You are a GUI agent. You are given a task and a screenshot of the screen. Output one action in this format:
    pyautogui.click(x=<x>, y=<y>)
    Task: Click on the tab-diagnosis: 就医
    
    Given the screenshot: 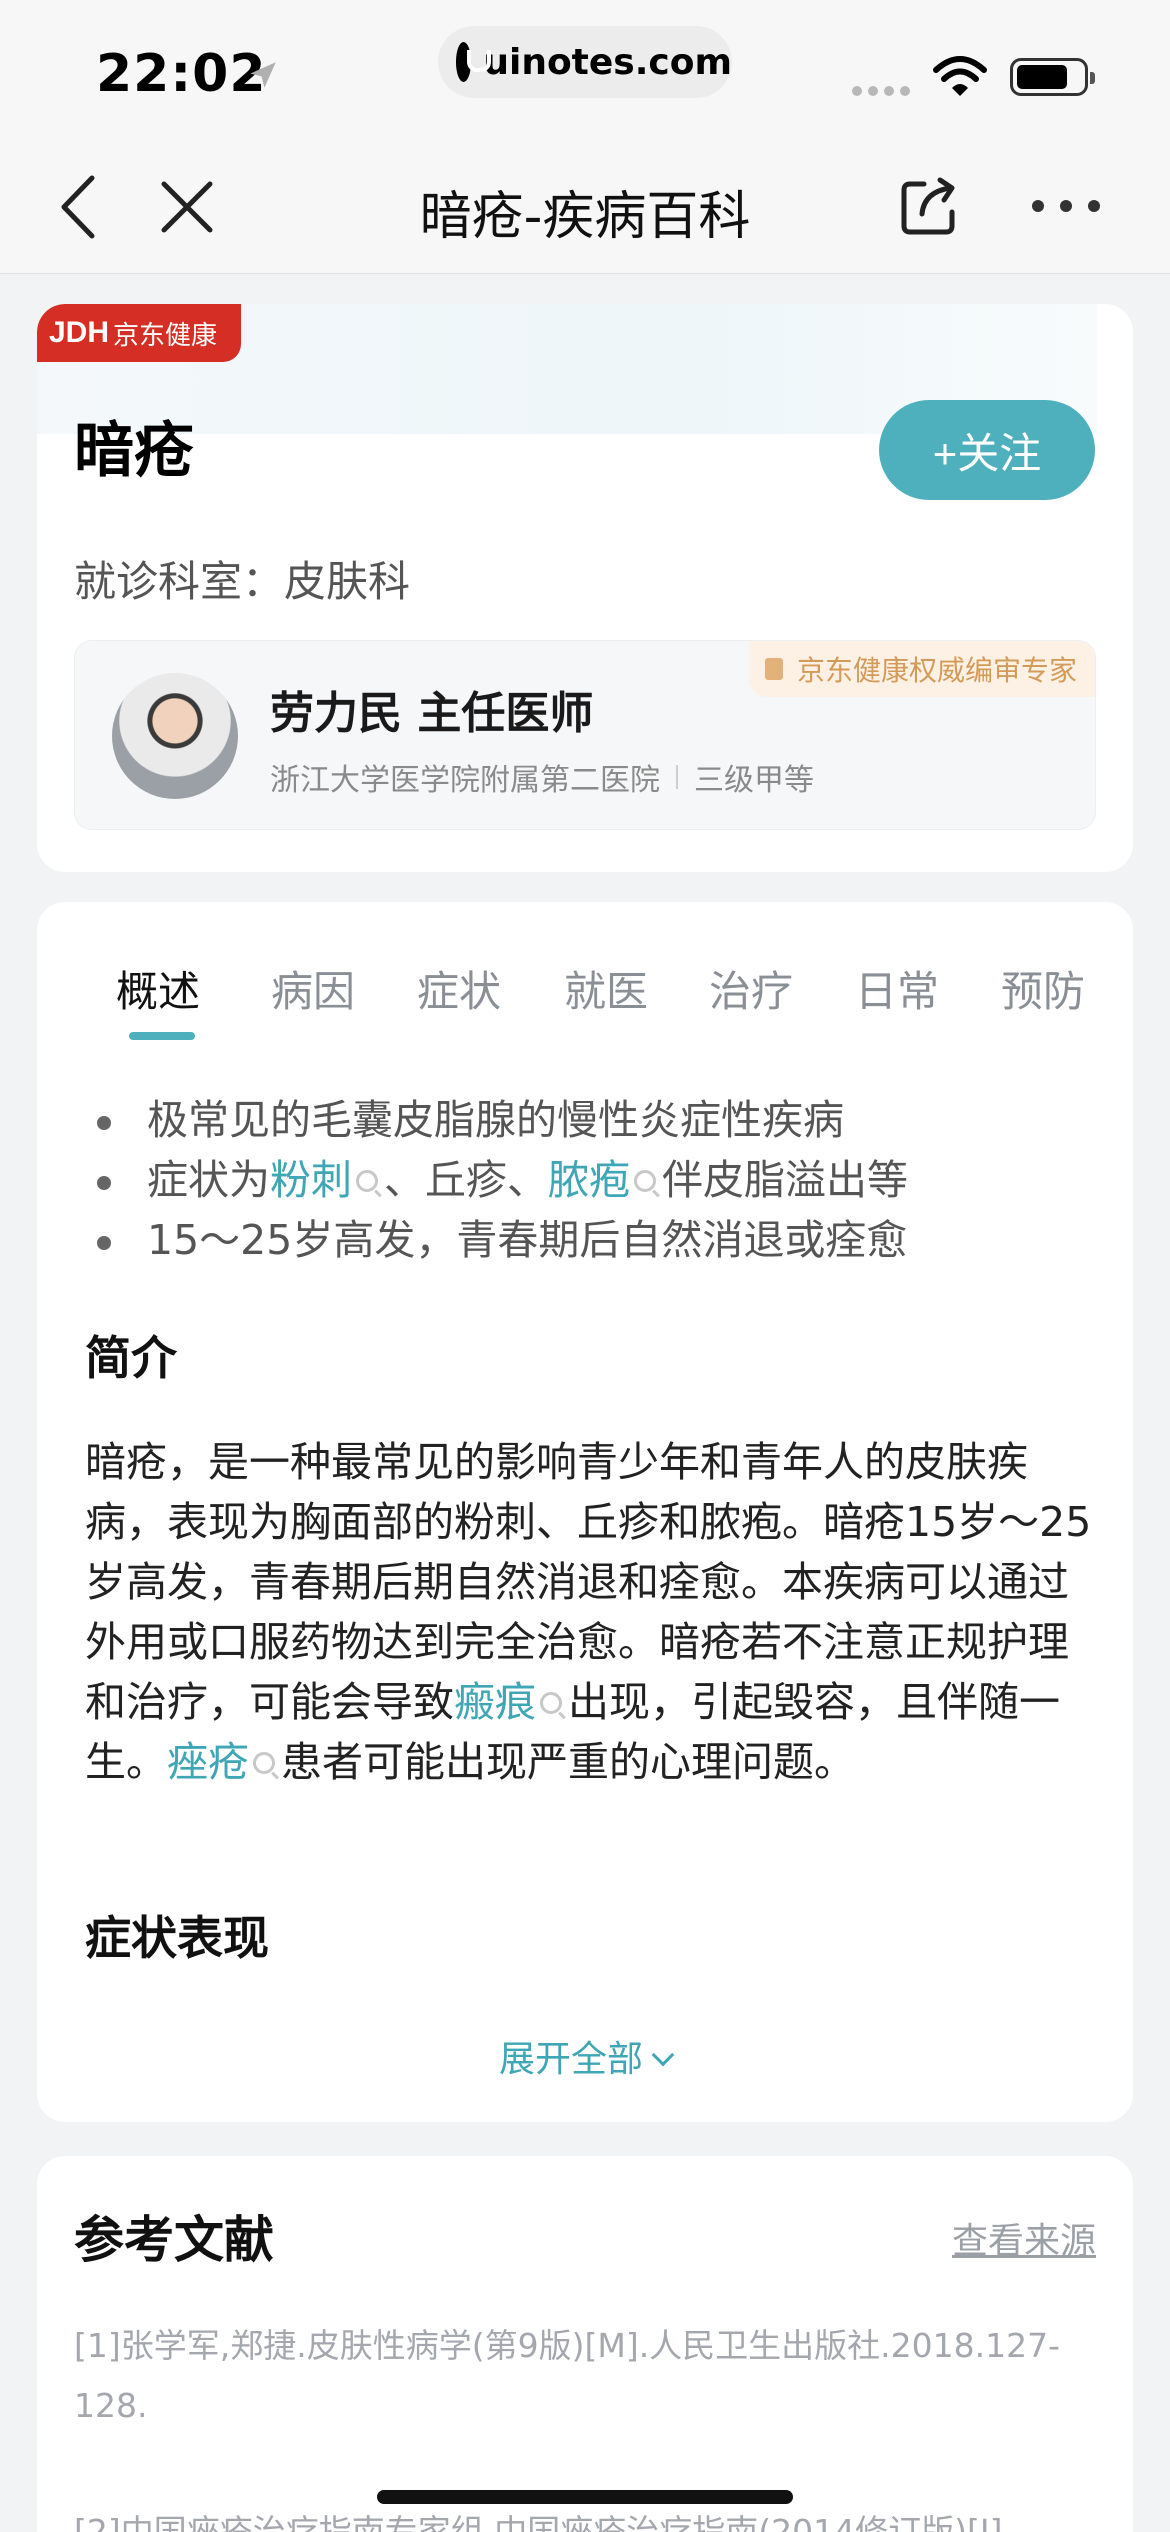 What is the action you would take?
    pyautogui.click(x=606, y=988)
    